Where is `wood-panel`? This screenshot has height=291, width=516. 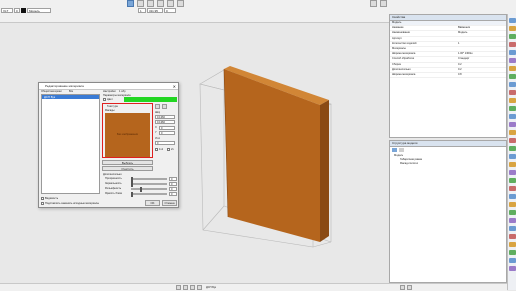
wood-panel is located at coordinates (276, 154).